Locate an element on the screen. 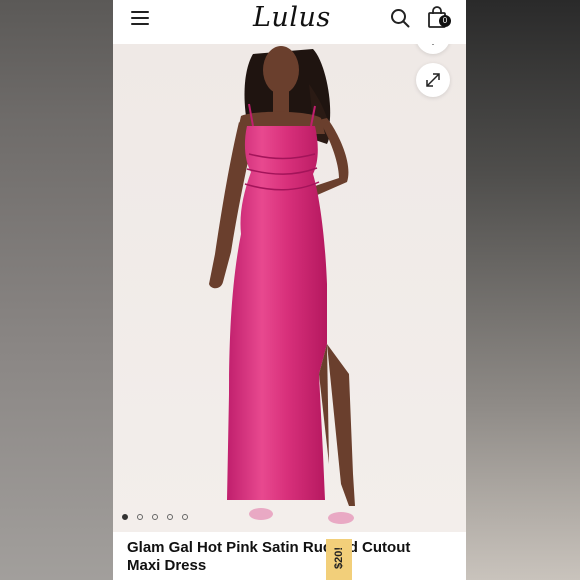 Image resolution: width=580 pixels, height=580 pixels. top-nav: Lulus 0 is located at coordinates (289, 22).